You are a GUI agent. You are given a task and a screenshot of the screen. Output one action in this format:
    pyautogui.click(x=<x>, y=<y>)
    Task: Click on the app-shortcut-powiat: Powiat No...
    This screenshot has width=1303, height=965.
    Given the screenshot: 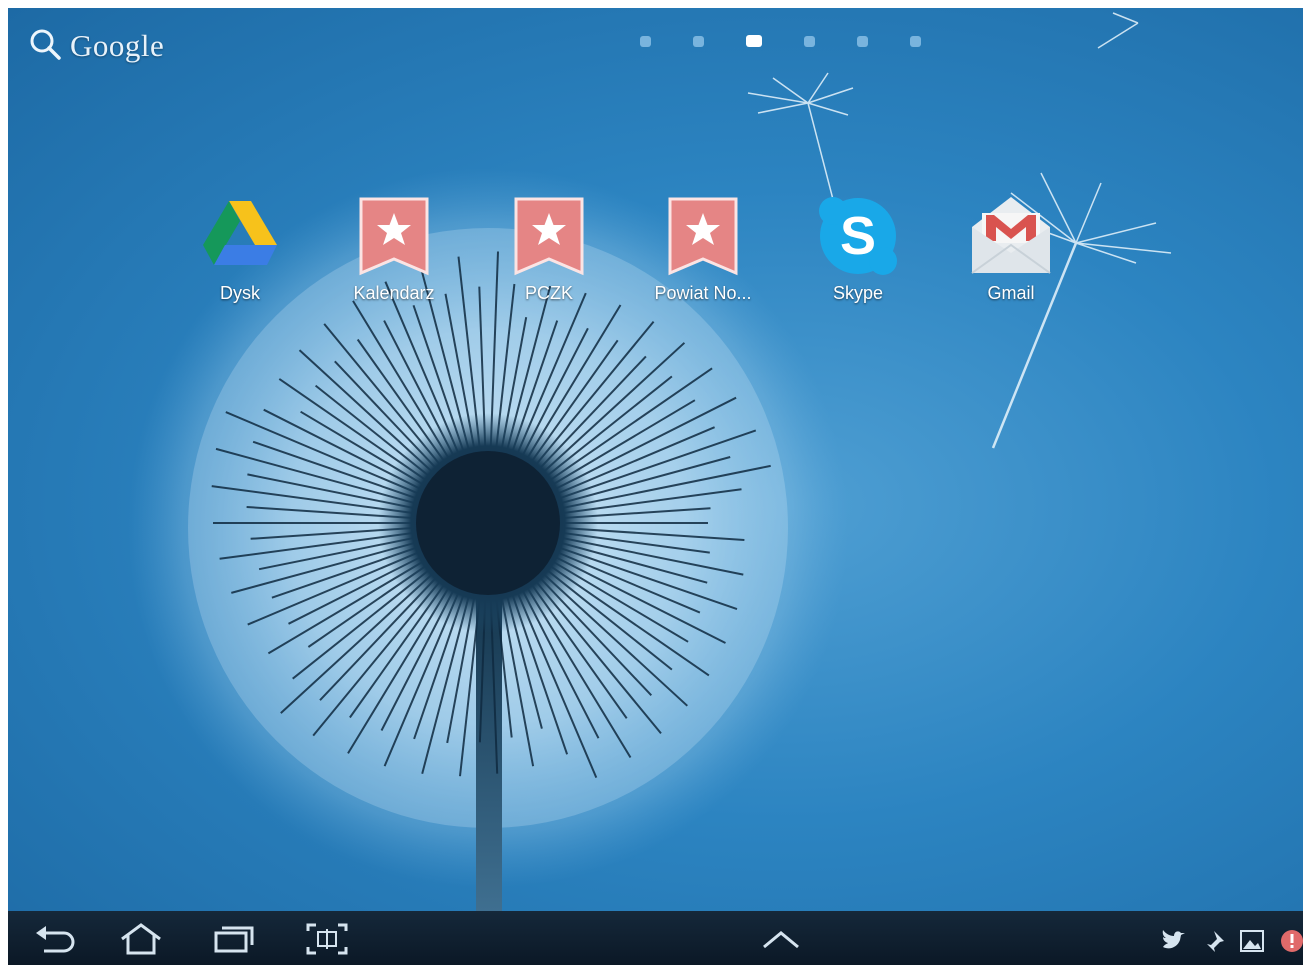 What is the action you would take?
    pyautogui.click(x=703, y=253)
    